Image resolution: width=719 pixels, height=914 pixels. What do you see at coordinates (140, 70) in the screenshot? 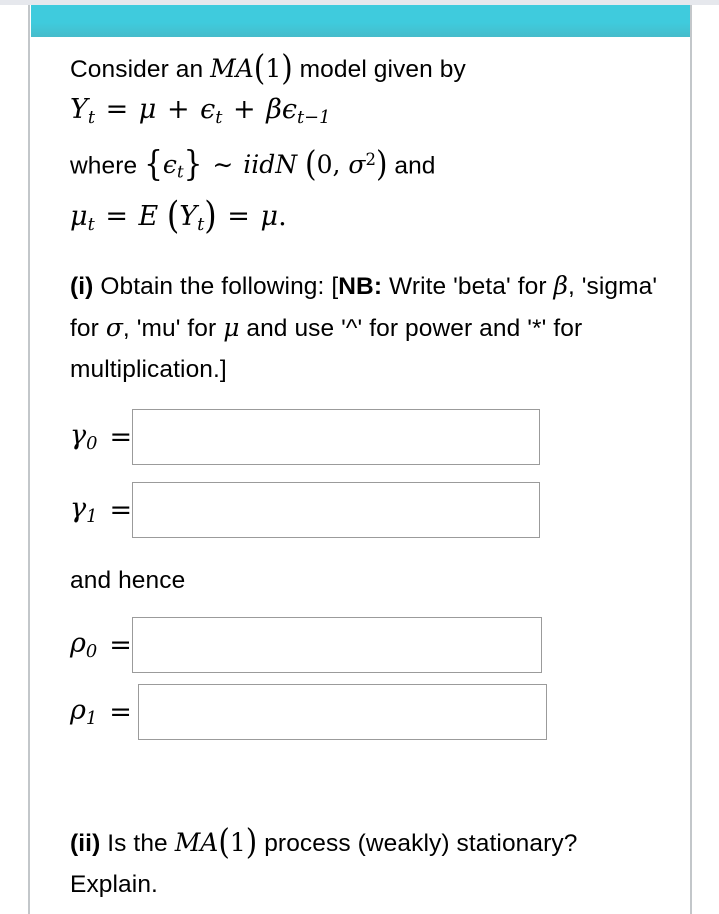
I see `intro-text-before: Consider an` at bounding box center [140, 70].